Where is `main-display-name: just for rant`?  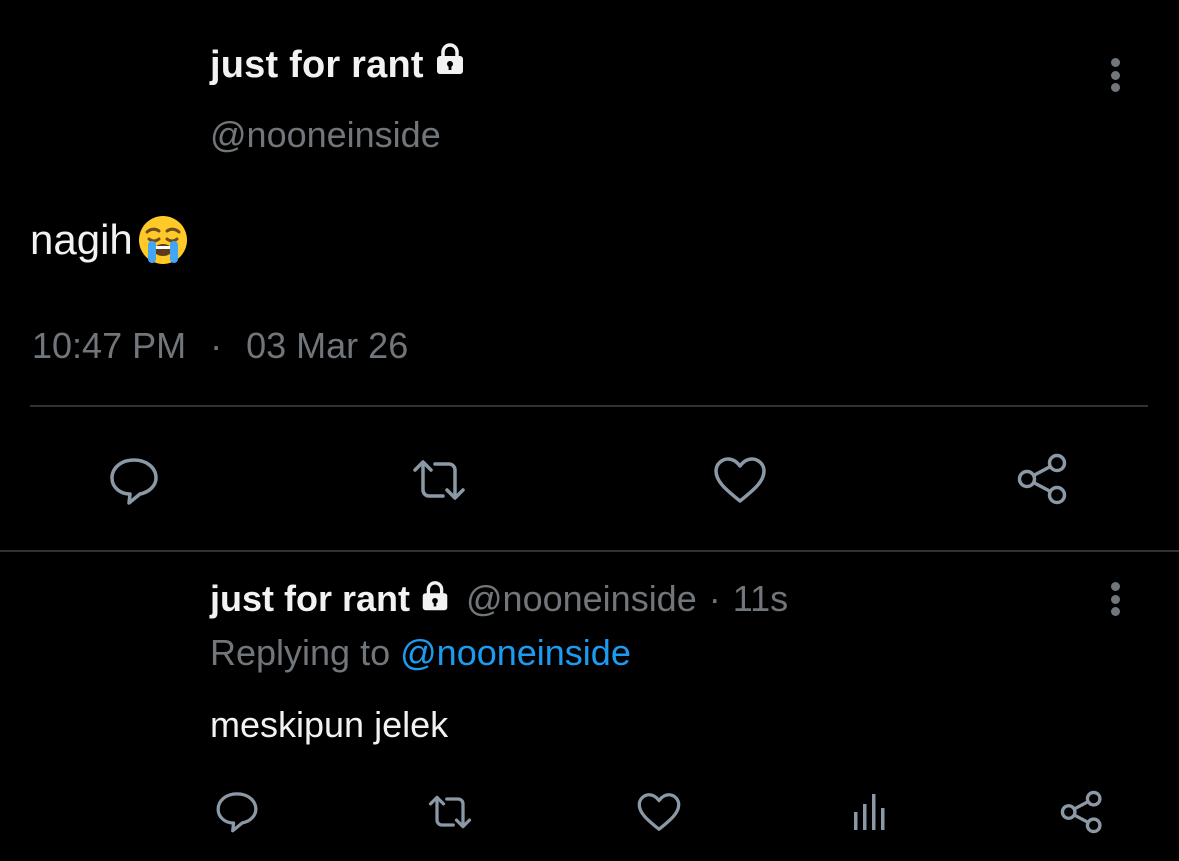
main-display-name: just for rant is located at coordinates (317, 65).